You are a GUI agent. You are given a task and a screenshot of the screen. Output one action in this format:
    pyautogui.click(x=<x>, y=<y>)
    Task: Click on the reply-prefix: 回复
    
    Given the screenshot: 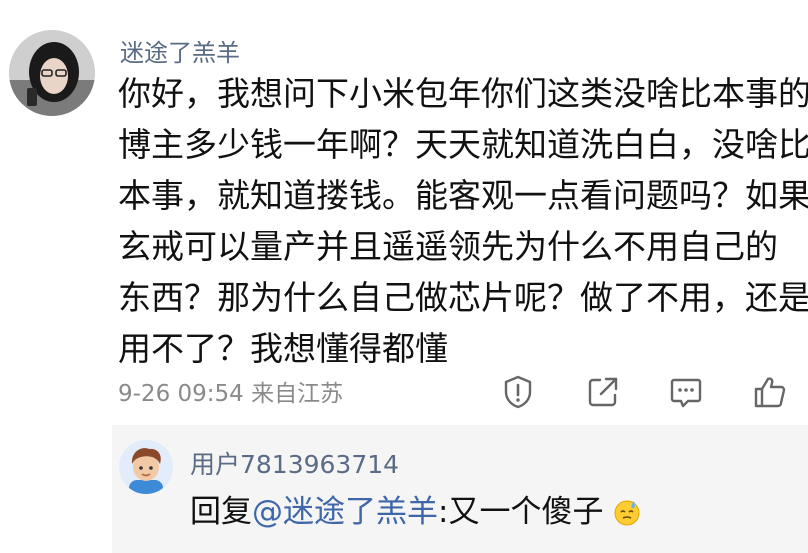 What is the action you would take?
    pyautogui.click(x=221, y=512)
    